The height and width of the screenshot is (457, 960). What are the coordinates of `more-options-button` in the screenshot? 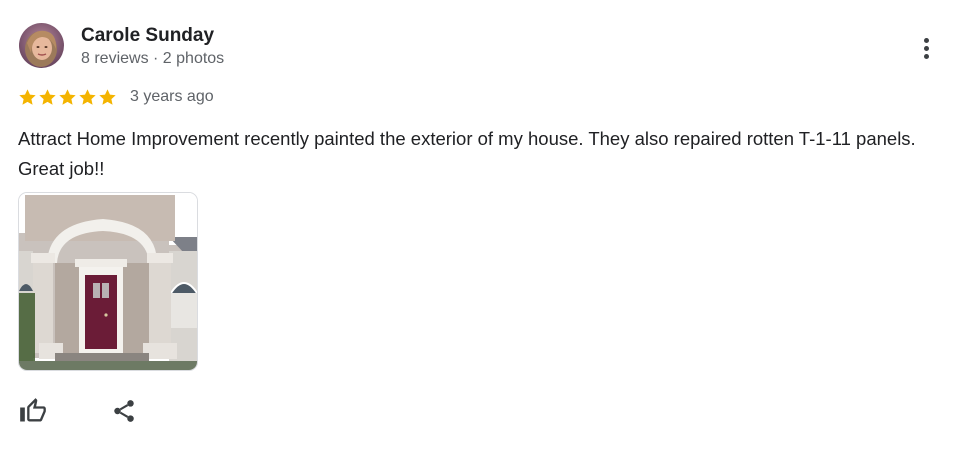 It's located at (926, 48).